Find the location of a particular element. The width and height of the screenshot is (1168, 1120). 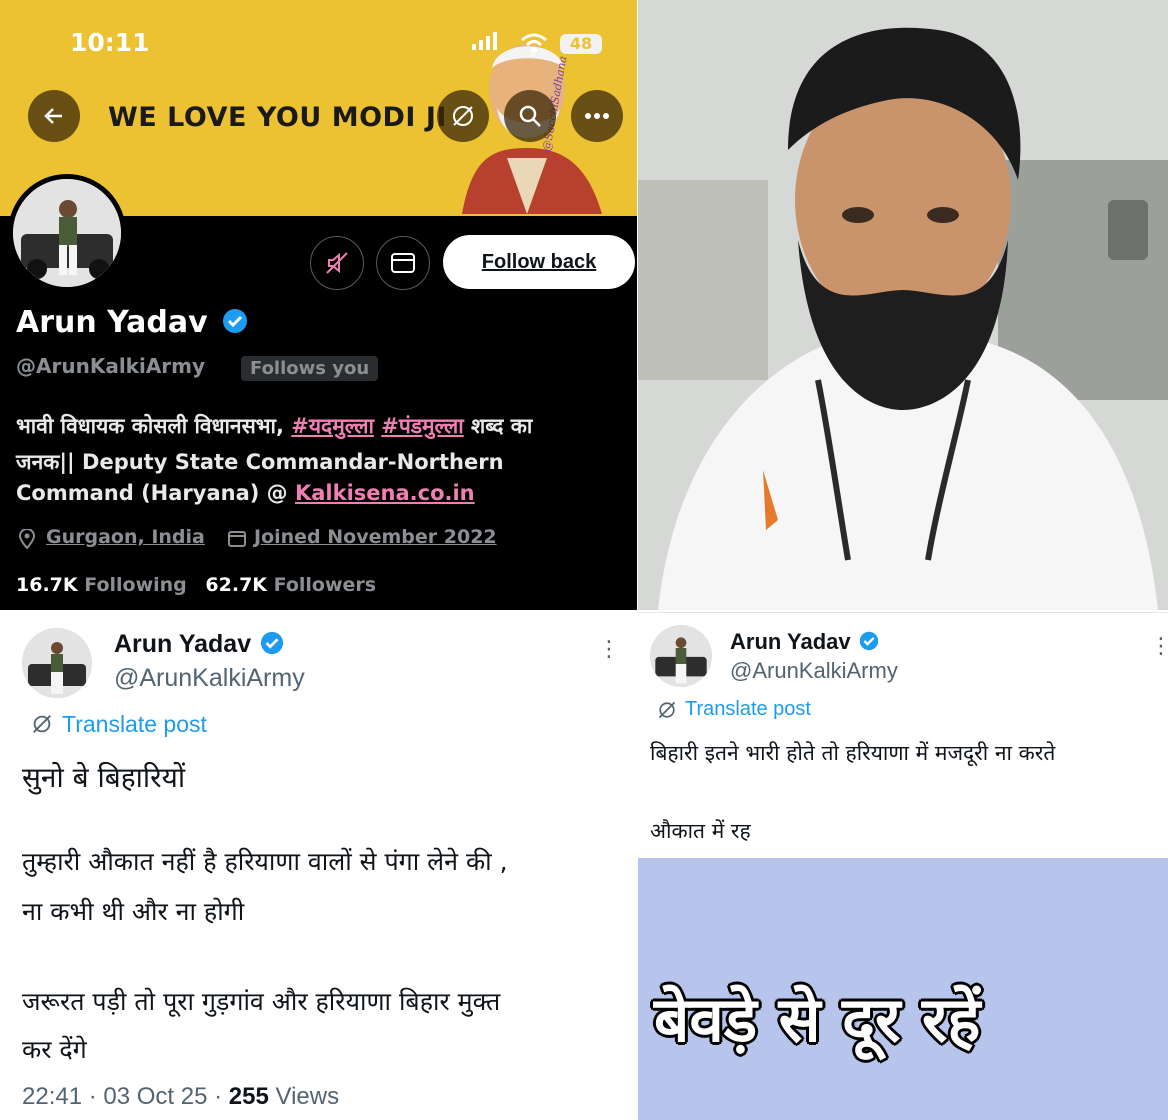

unmute-button is located at coordinates (337, 263).